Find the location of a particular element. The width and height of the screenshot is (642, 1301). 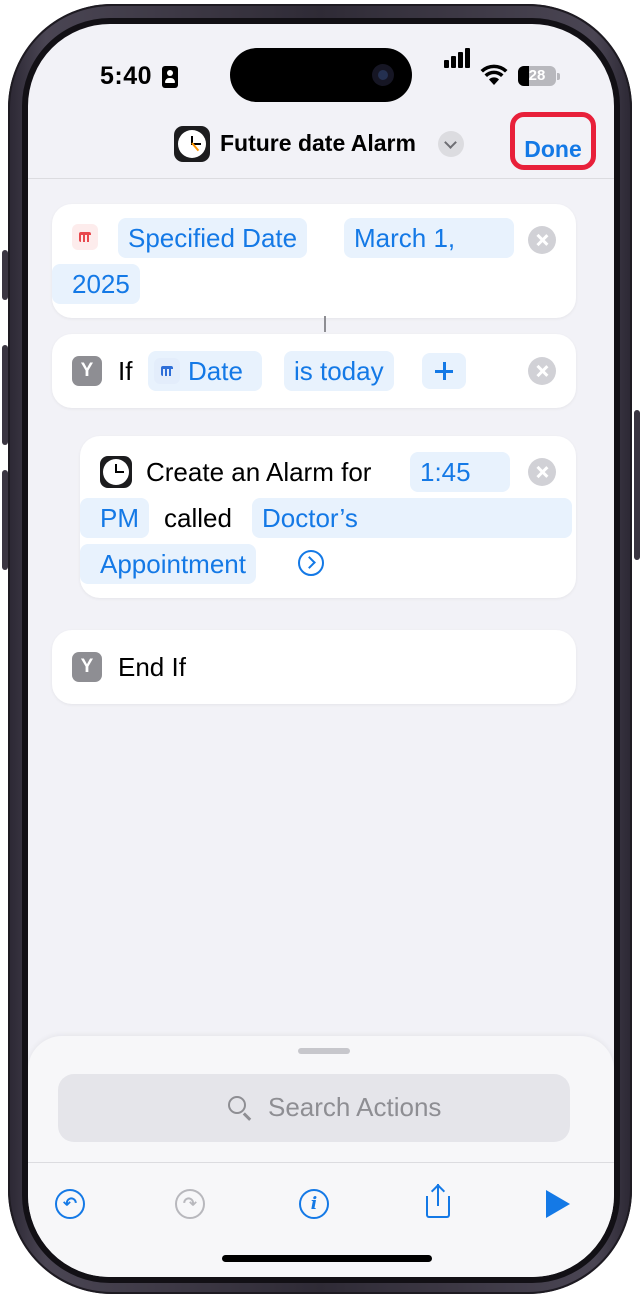

date-variable-token: Date is located at coordinates (205, 371).